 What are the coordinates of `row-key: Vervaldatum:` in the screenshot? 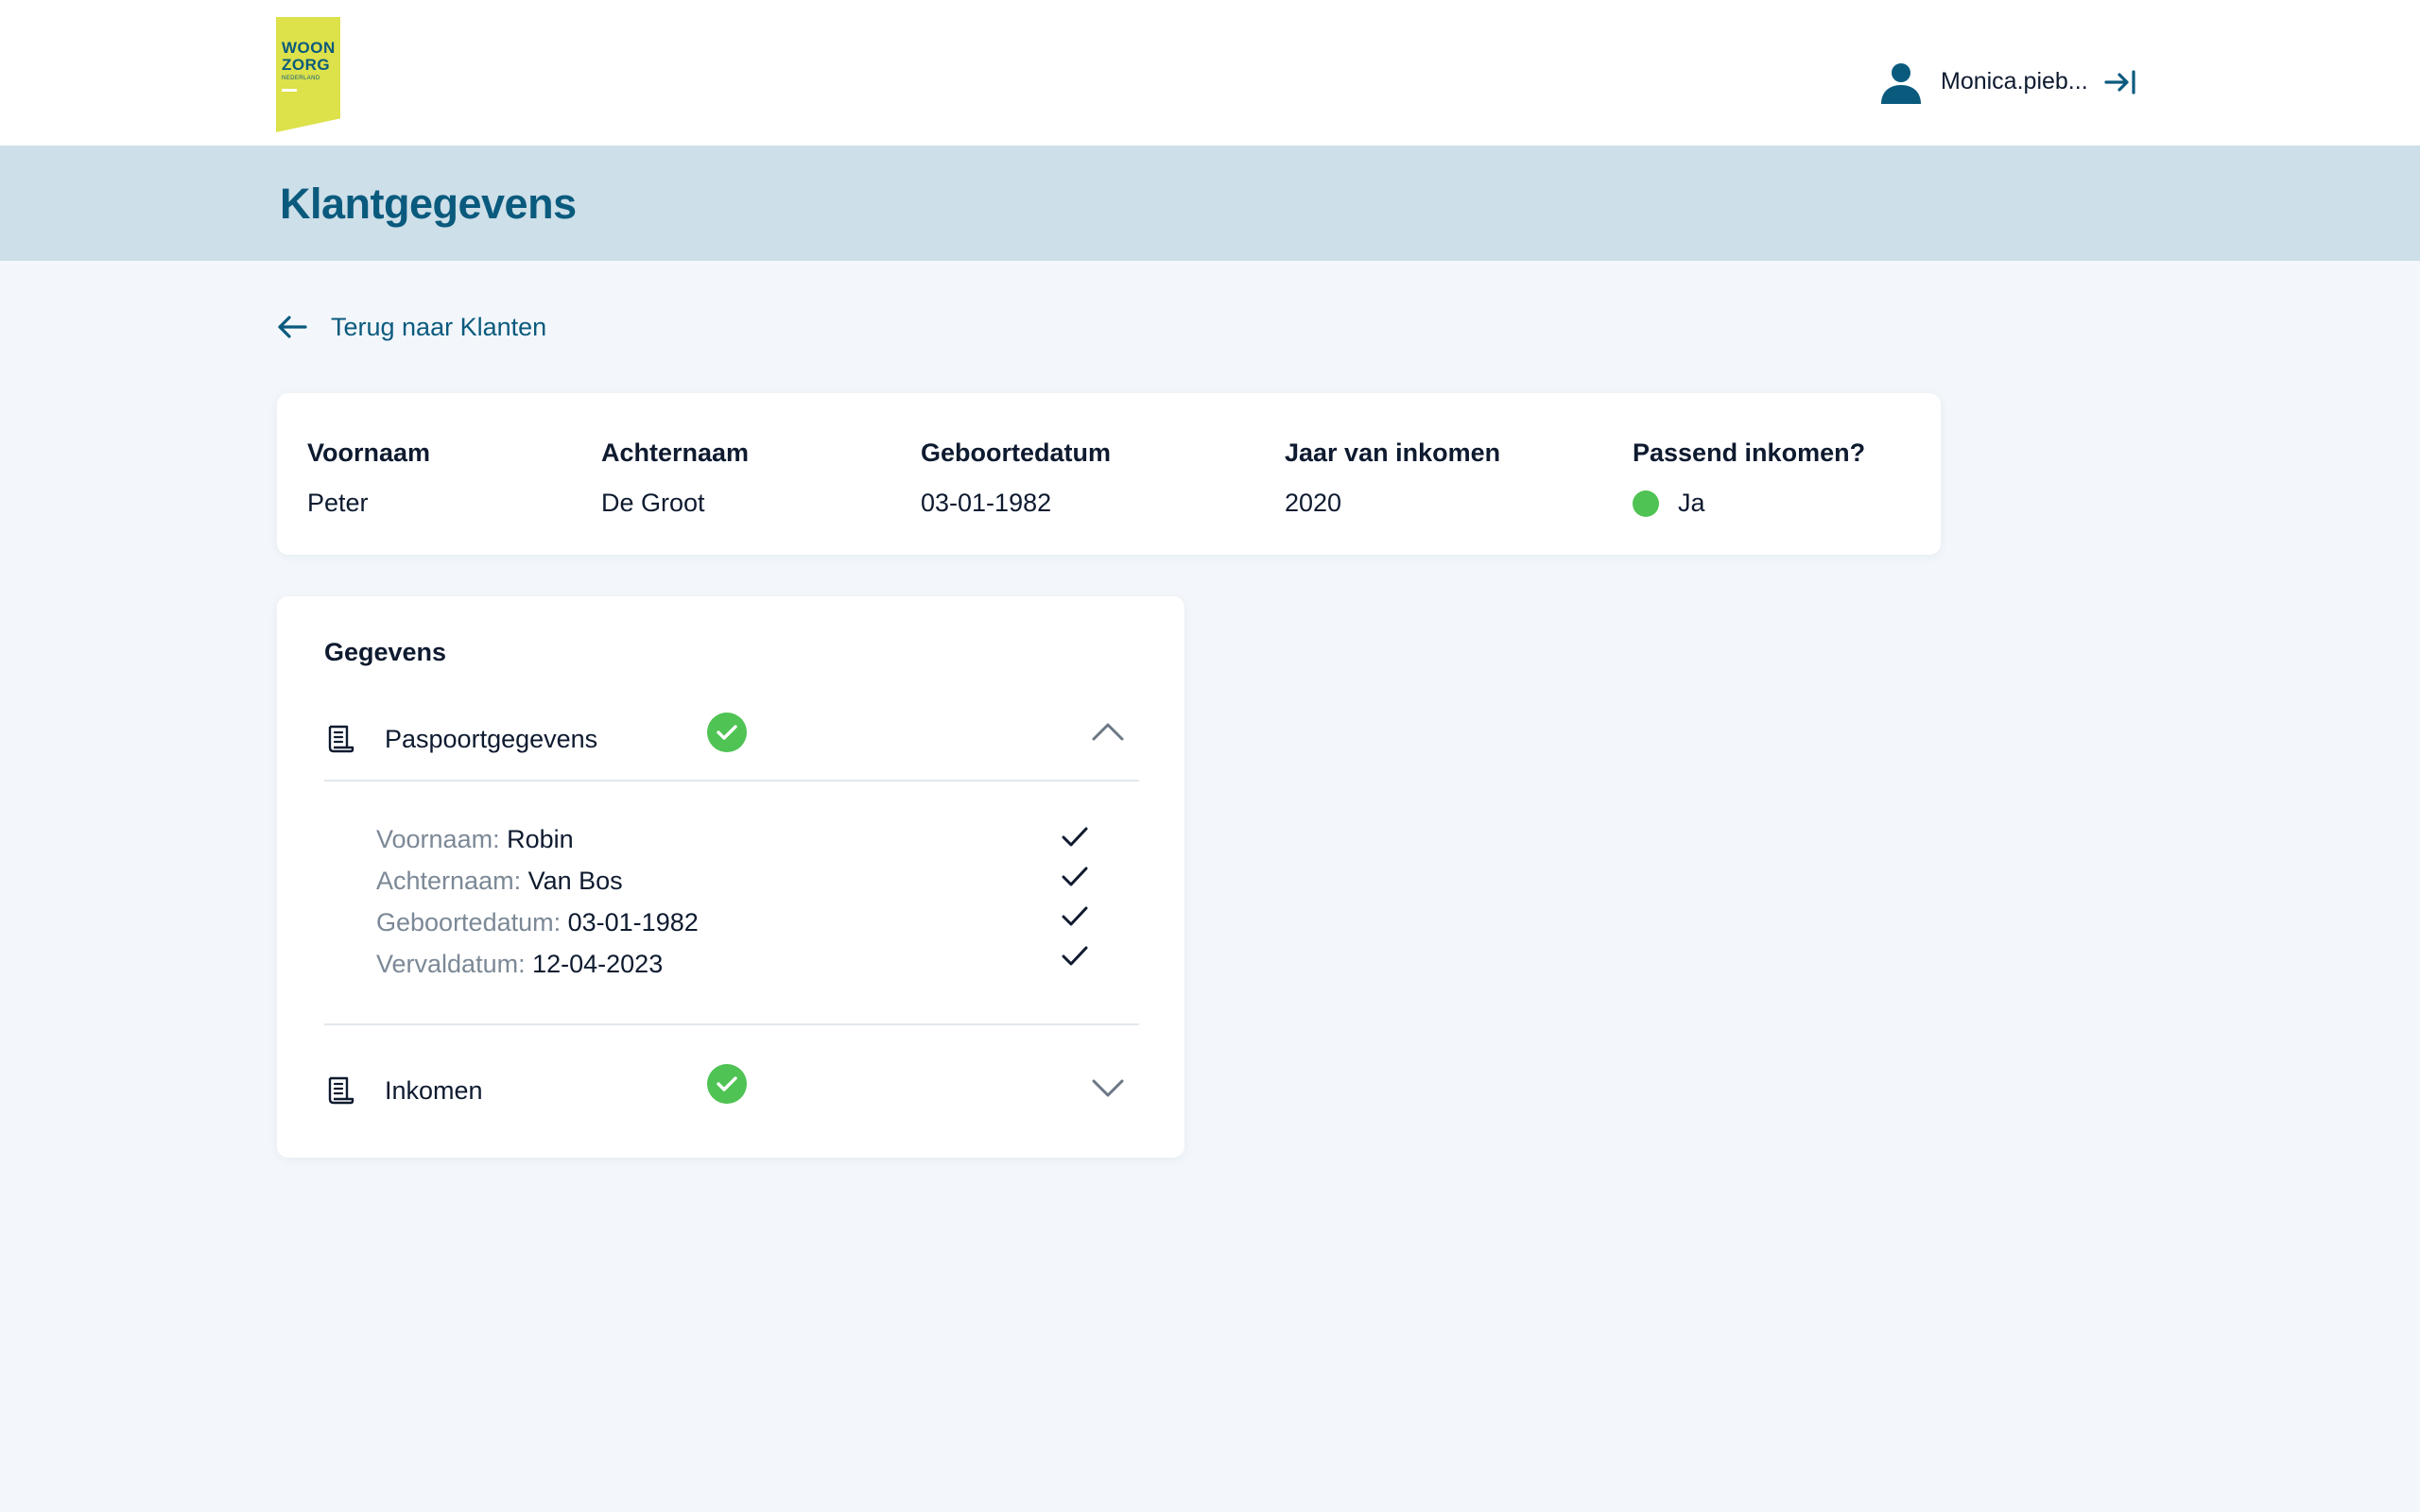 It's located at (455, 964).